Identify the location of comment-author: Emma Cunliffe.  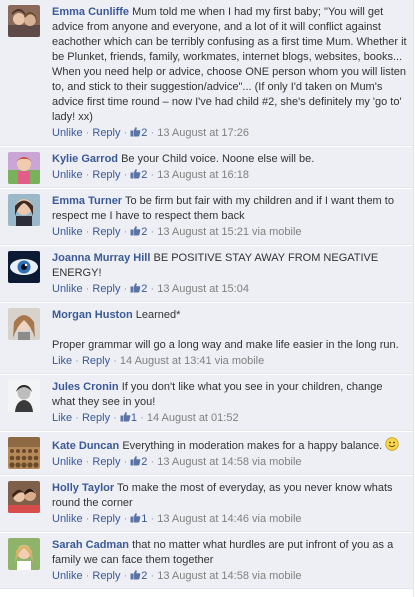
(90, 12).